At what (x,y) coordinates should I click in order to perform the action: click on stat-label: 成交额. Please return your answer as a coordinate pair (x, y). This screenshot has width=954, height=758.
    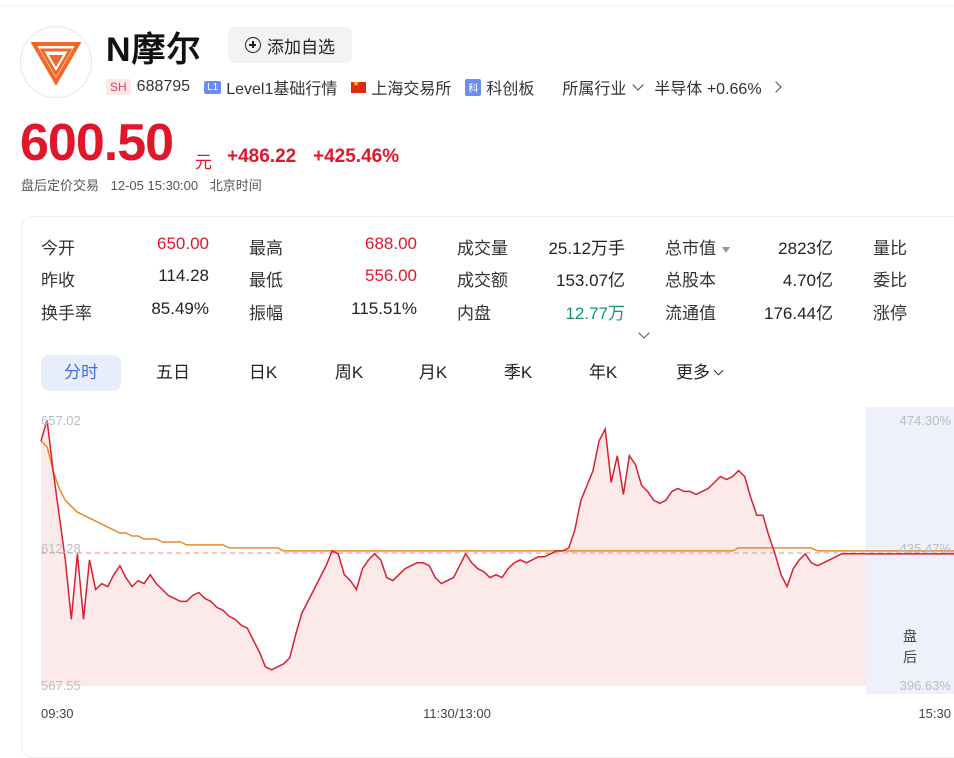
    Looking at the image, I should click on (482, 280).